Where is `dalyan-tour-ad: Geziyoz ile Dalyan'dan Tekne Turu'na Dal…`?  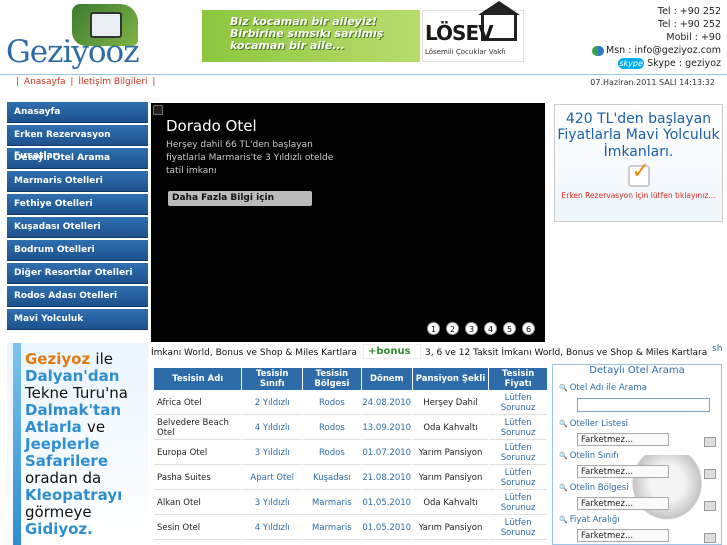
dalyan-tour-ad: Geziyoz ile Dalyan'dan Tekne Turu'na Dal… is located at coordinates (77, 444).